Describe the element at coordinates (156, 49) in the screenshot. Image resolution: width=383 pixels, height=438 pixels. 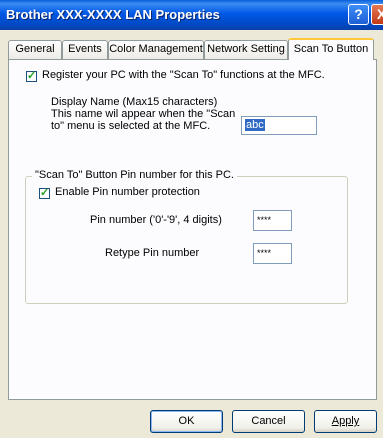
I see `tab-color-management: Color Management` at that location.